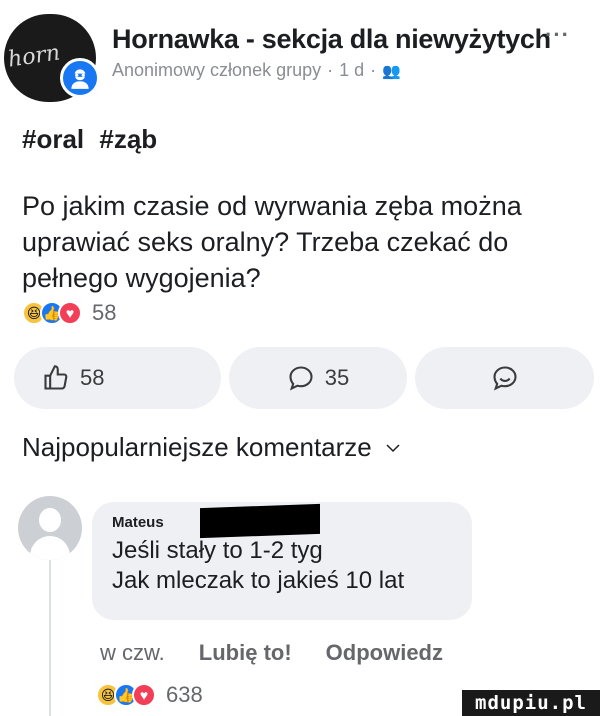  What do you see at coordinates (258, 580) in the screenshot?
I see `comment-line: Jak mleczak to jakieś 10 lat` at bounding box center [258, 580].